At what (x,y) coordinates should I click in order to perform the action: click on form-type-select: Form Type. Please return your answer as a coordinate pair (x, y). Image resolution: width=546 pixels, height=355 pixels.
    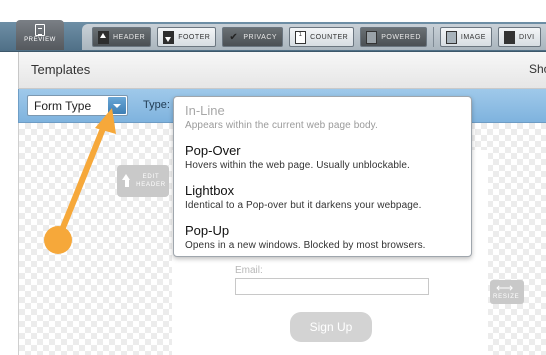
    Looking at the image, I should click on (77, 105).